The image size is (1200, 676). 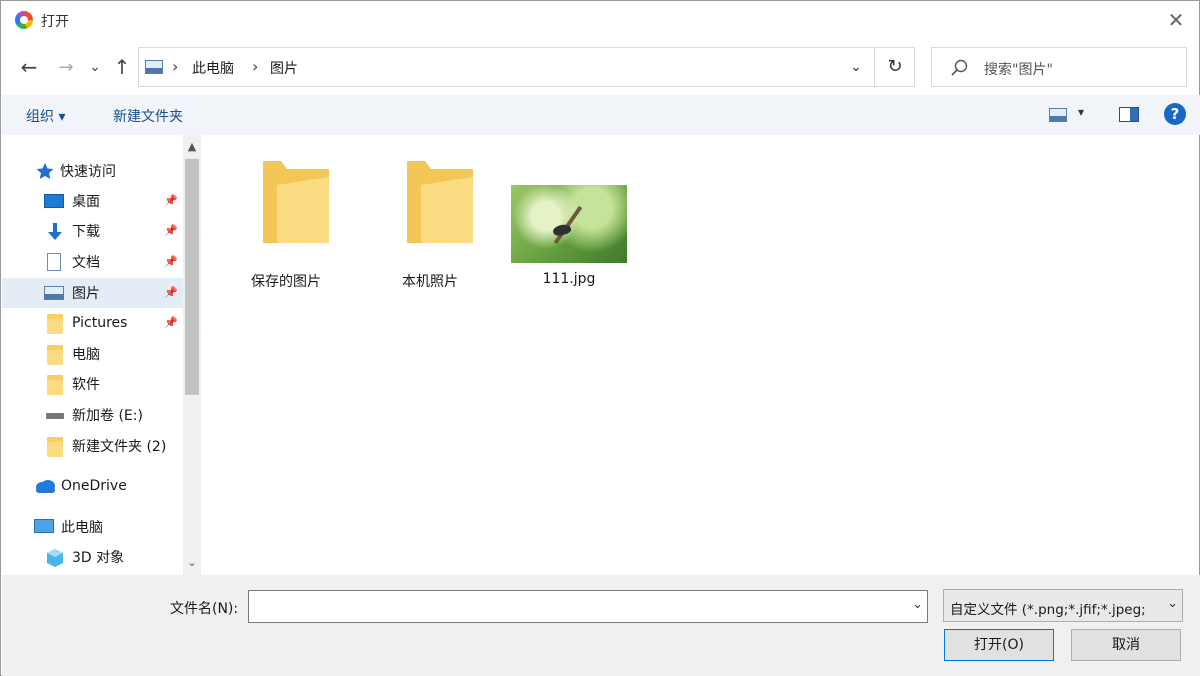 I want to click on sidebar-item-label: OneDrive, so click(x=94, y=486).